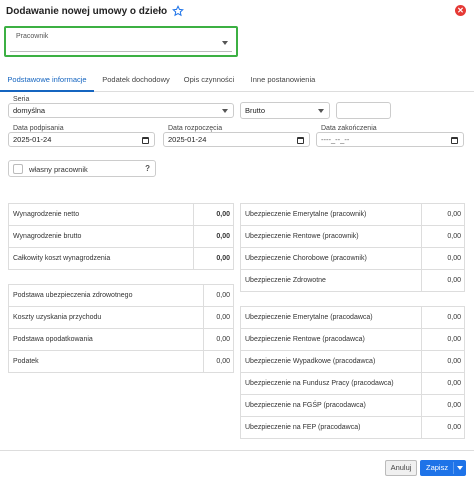  Describe the element at coordinates (236, 139) in the screenshot. I see `start-date-input: 2025-01-24` at that location.